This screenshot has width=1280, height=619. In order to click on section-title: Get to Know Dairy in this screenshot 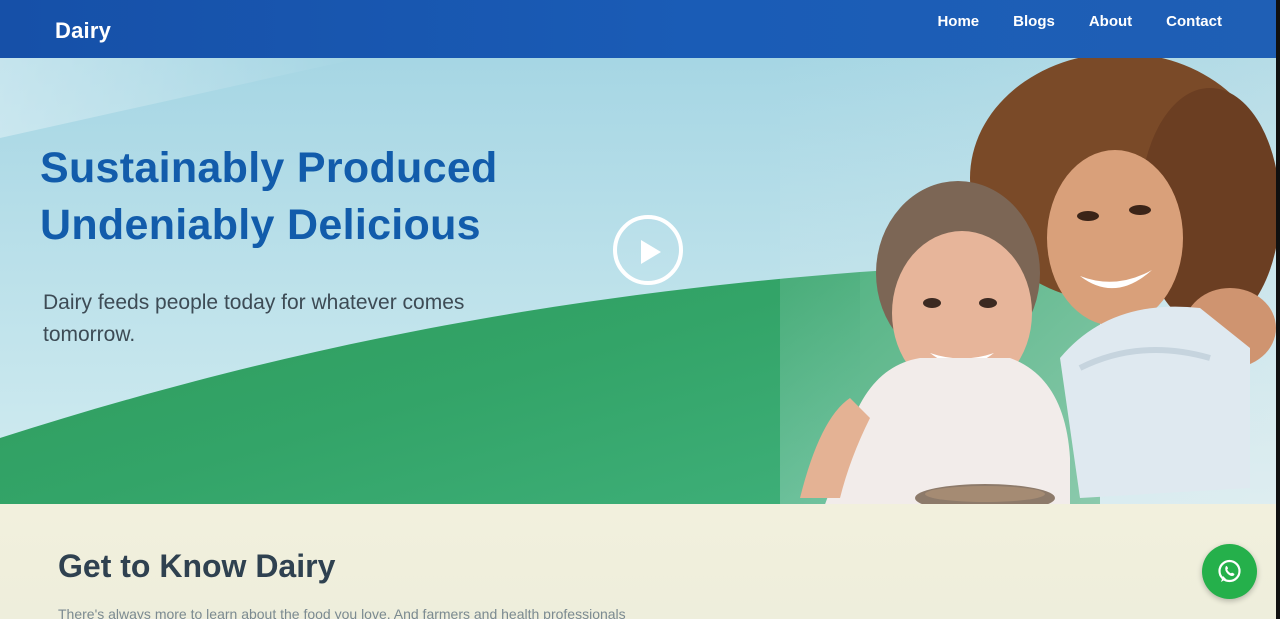, I will do `click(197, 566)`.